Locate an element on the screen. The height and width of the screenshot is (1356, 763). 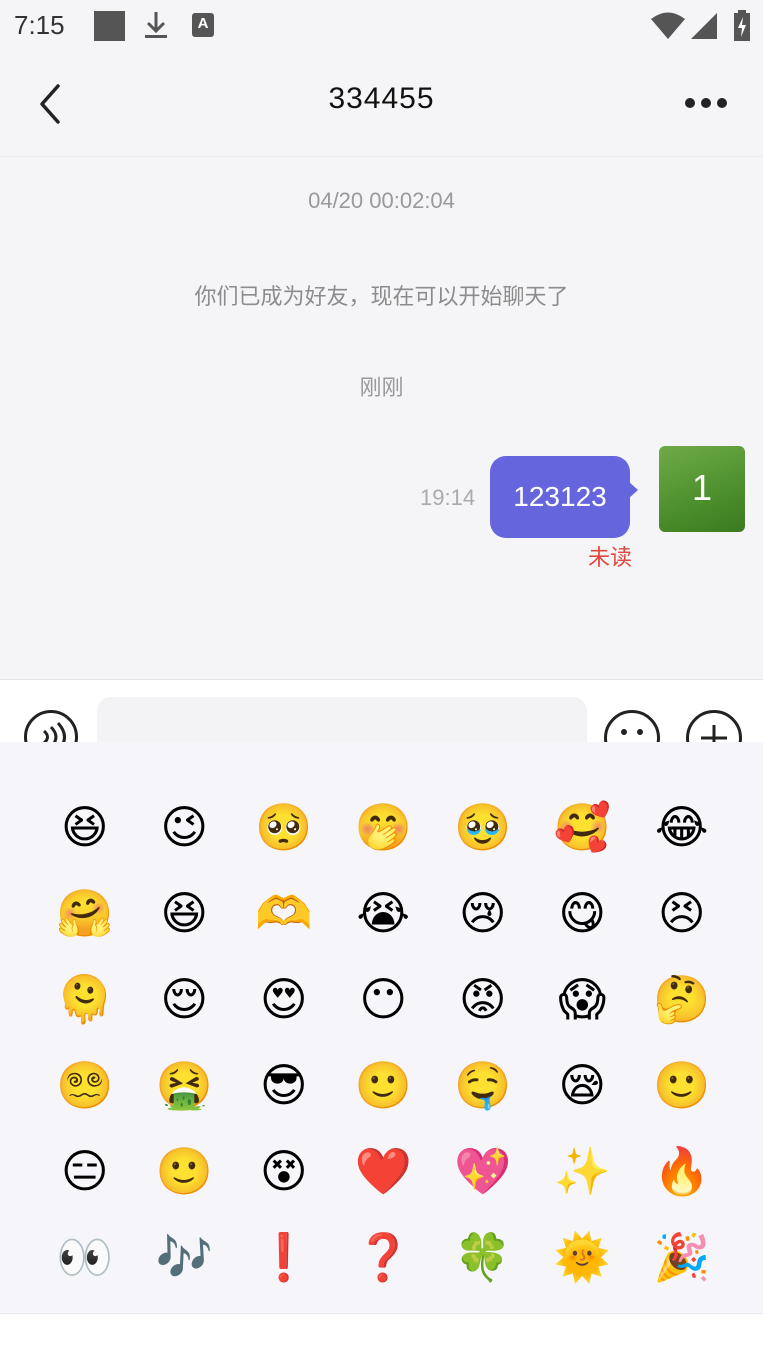
emoji-item: 😱 is located at coordinates (583, 999).